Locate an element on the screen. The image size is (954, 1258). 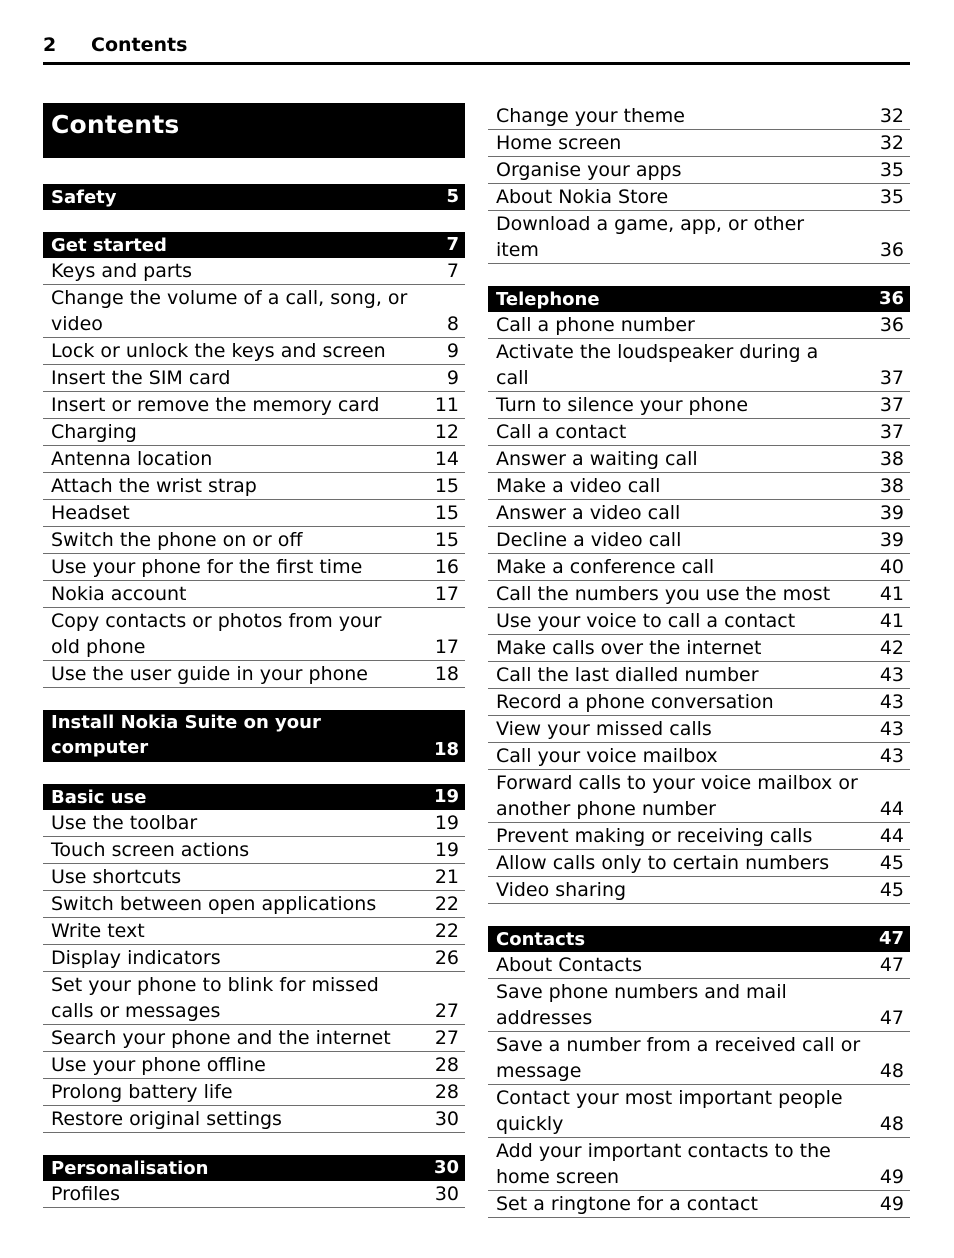
toc-entry-row: Prevent making or receiving calls 44 is located at coordinates (699, 836).